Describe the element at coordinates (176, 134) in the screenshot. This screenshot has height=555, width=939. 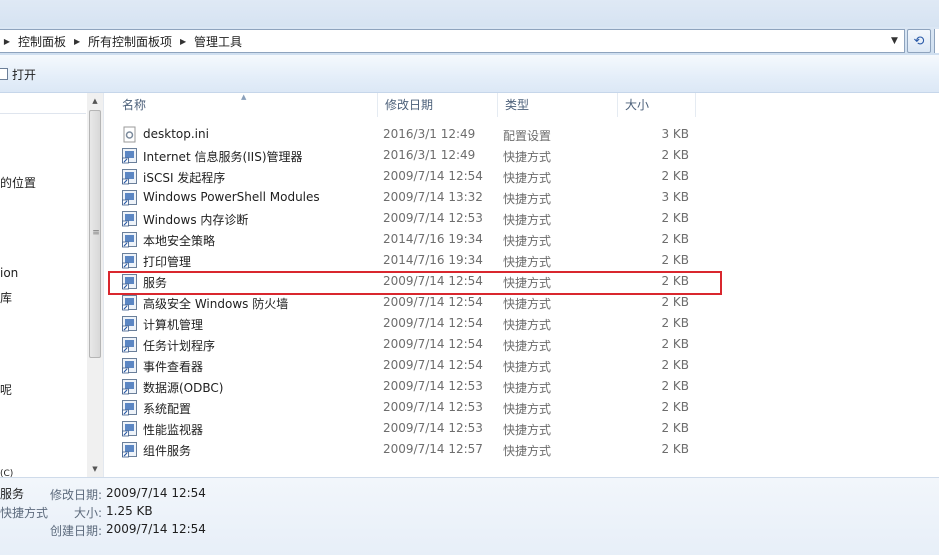
I see `file-name: desktop.ini` at that location.